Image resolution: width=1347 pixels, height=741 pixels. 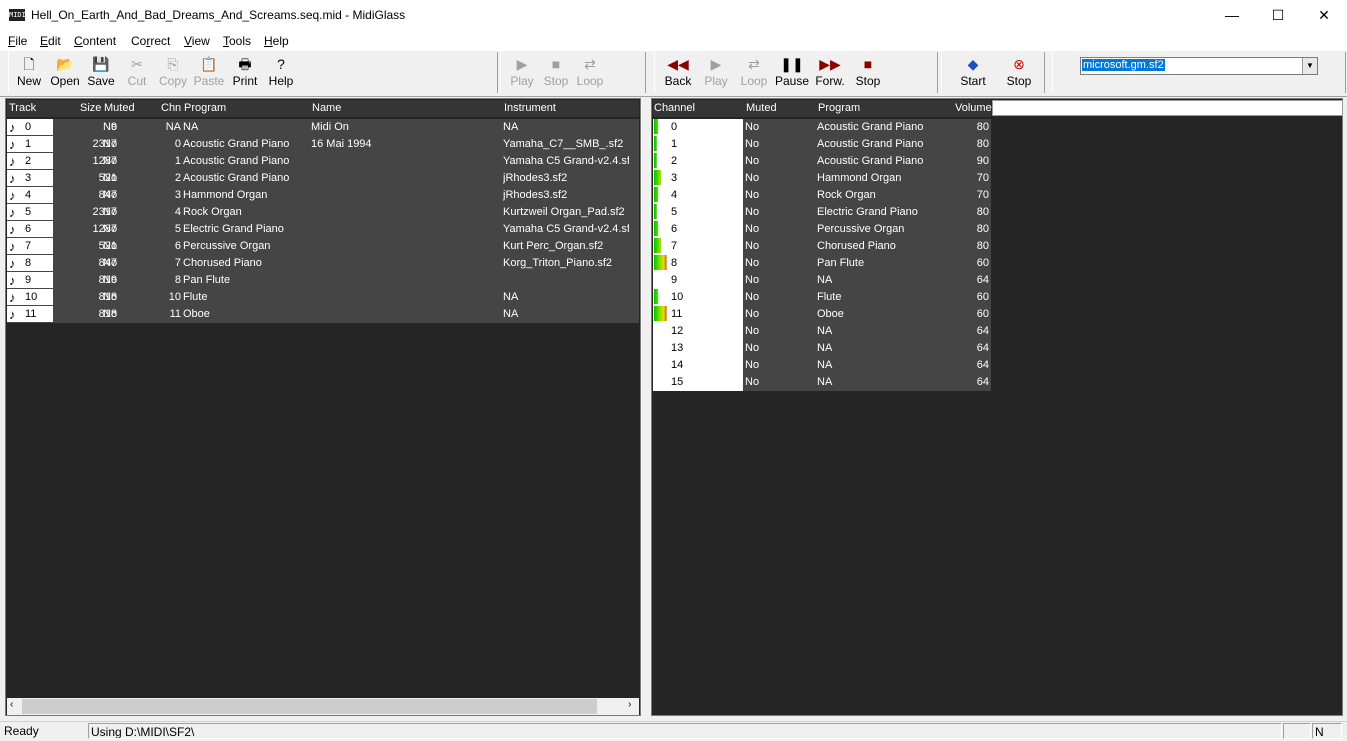 I want to click on channel-cell: 3, so click(x=698, y=178).